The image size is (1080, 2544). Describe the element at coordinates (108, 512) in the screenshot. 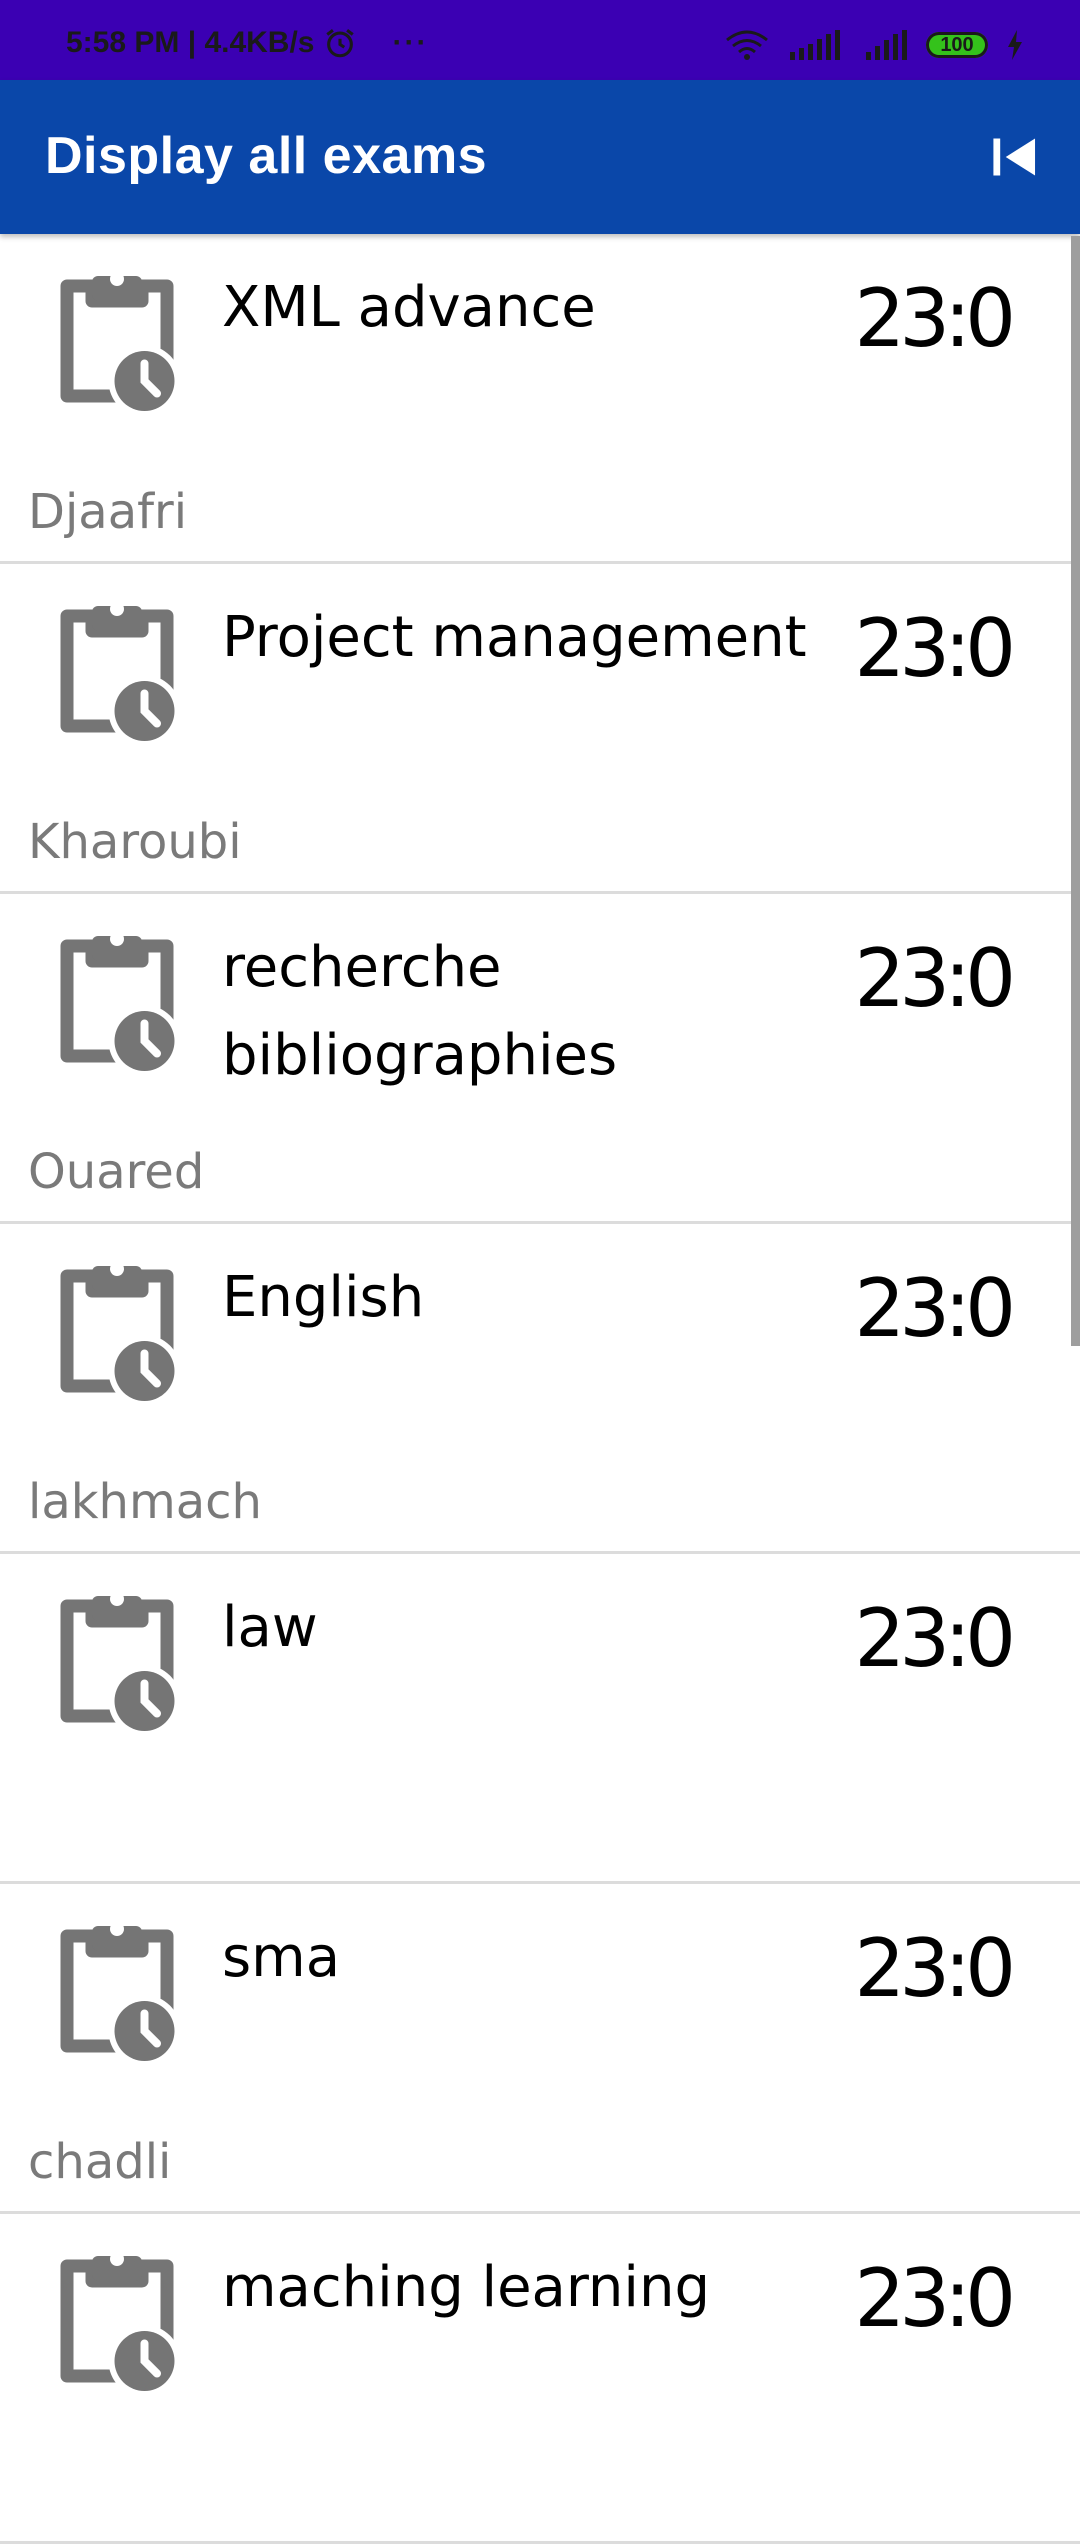

I see `exam-teacher: Djaafri` at that location.